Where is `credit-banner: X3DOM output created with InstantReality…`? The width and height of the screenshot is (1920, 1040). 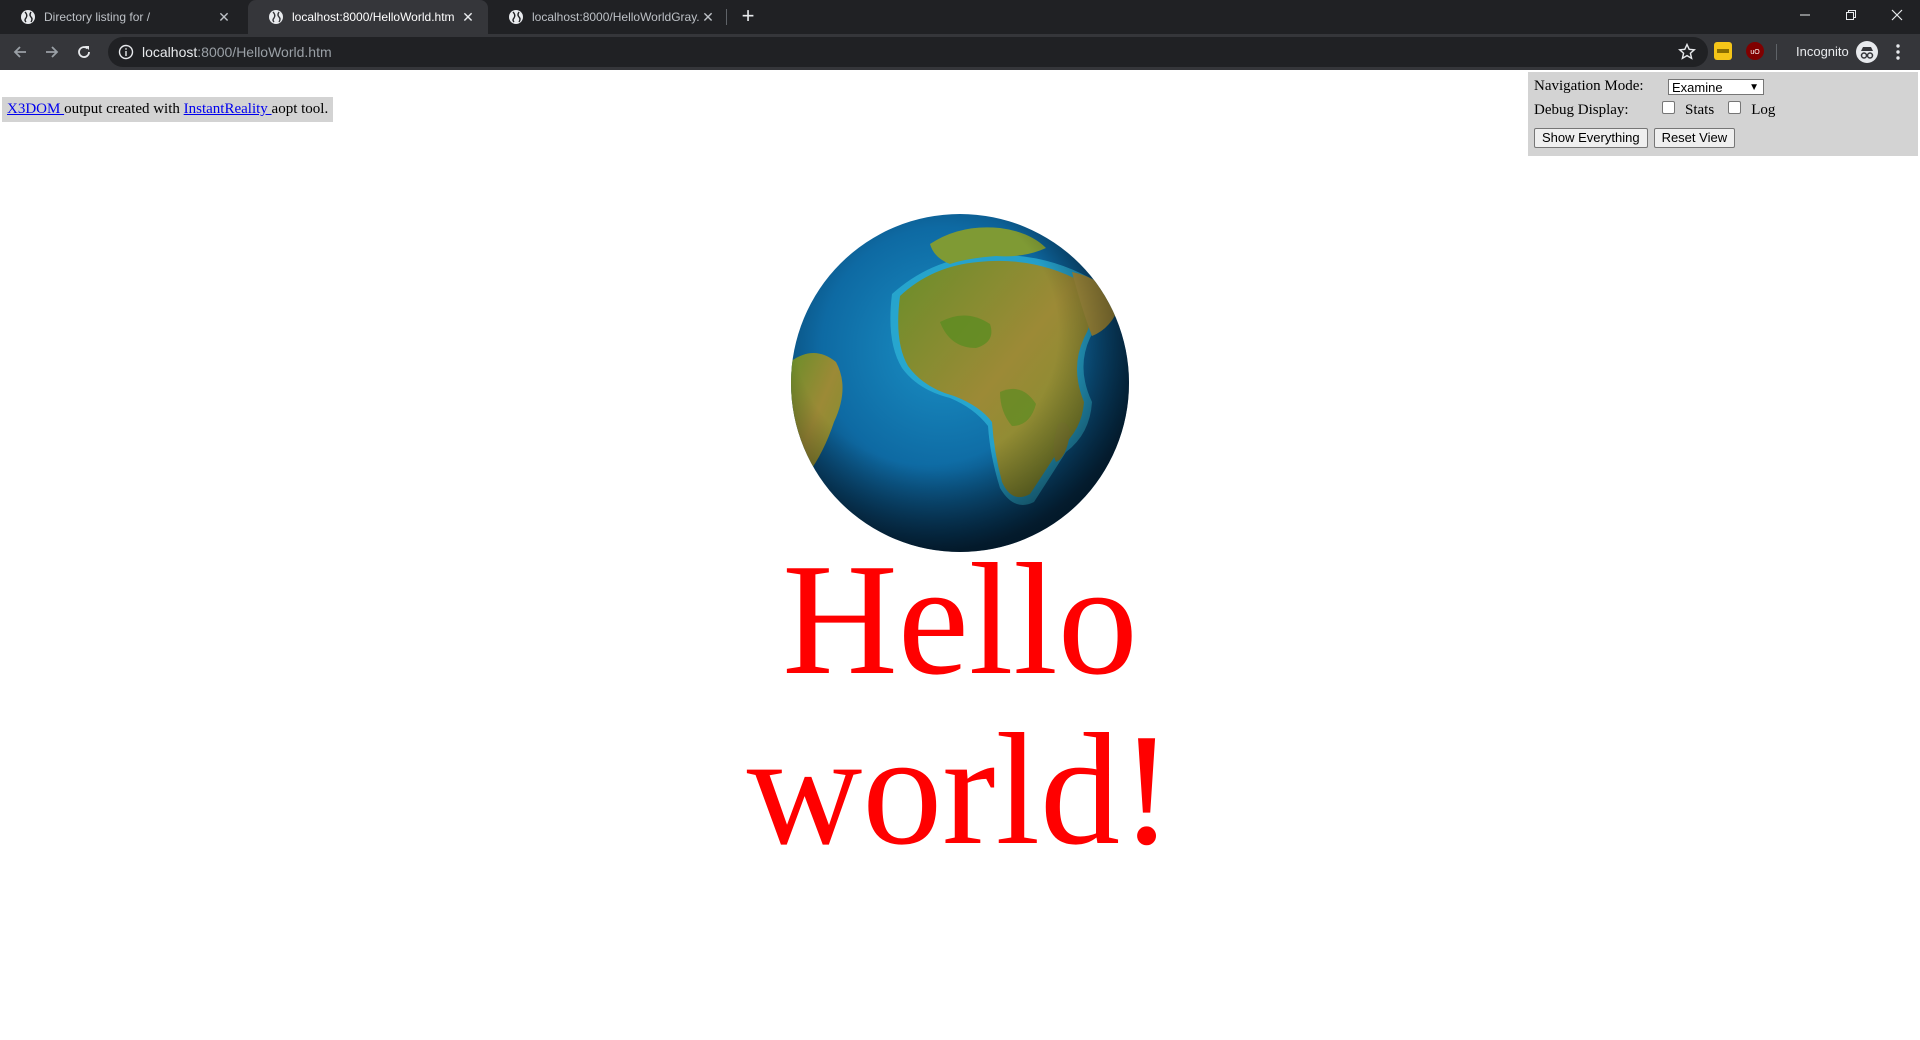
credit-banner: X3DOM output created with InstantReality… is located at coordinates (168, 109).